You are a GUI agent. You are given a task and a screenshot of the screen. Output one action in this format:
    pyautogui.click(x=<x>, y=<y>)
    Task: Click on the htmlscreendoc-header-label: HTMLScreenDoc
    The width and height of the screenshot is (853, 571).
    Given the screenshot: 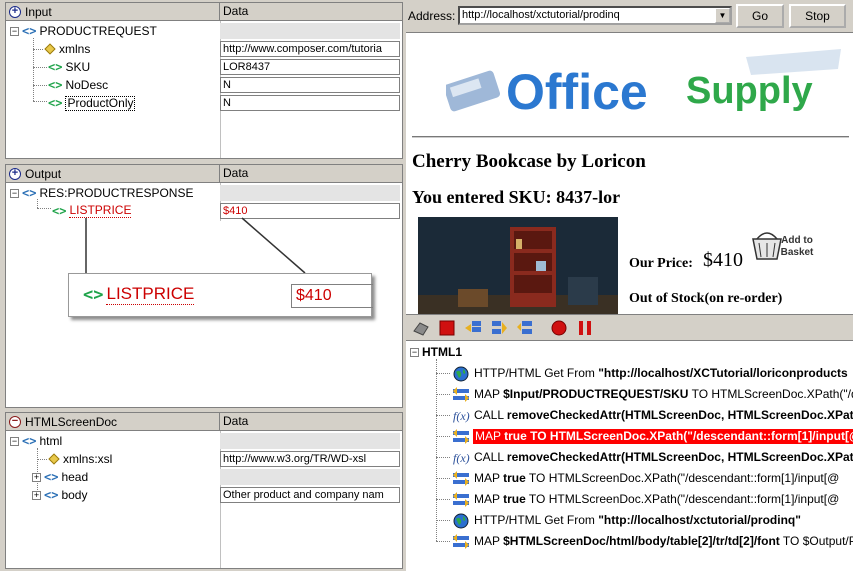 What is the action you would take?
    pyautogui.click(x=71, y=421)
    